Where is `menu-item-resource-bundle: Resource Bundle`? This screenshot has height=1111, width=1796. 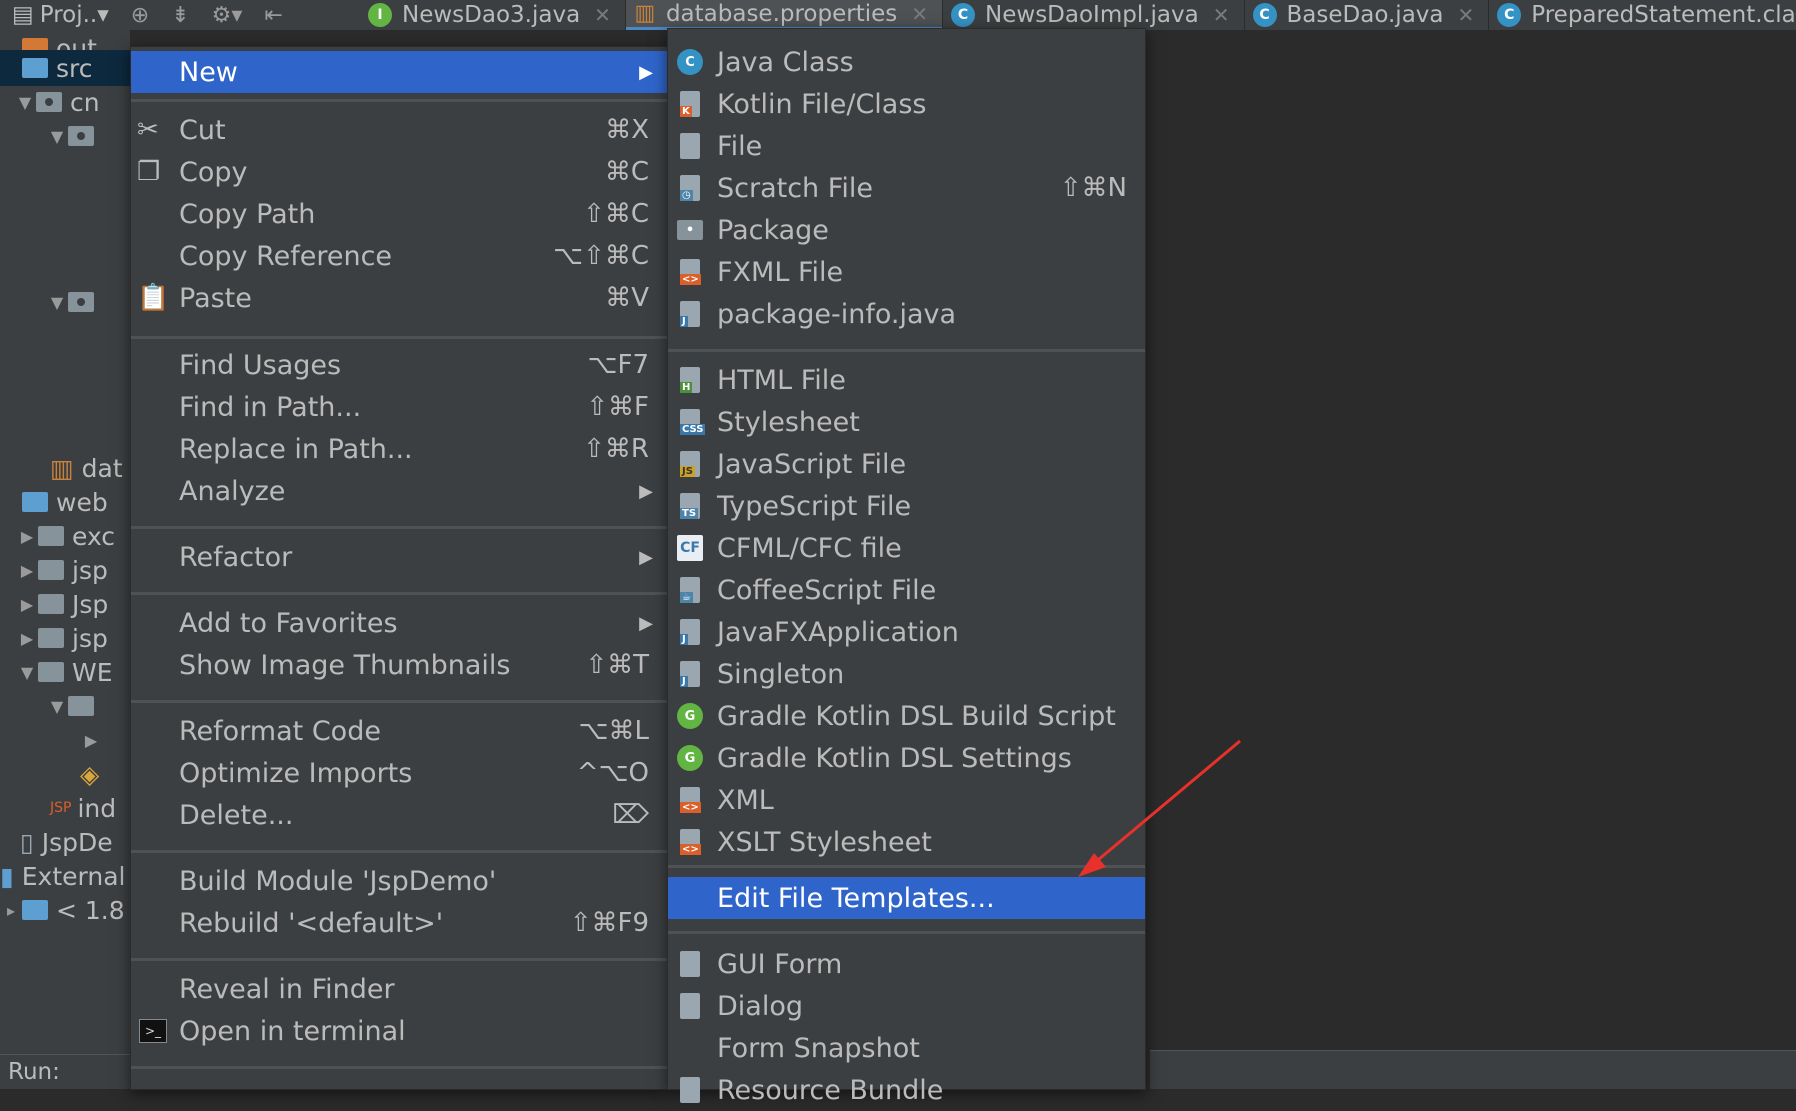 menu-item-resource-bundle: Resource Bundle is located at coordinates (906, 1090).